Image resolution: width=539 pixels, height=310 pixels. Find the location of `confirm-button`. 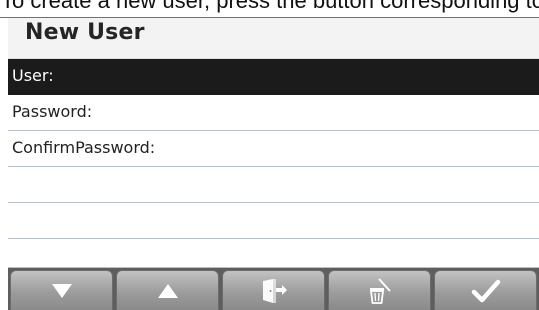

confirm-button is located at coordinates (485, 290).